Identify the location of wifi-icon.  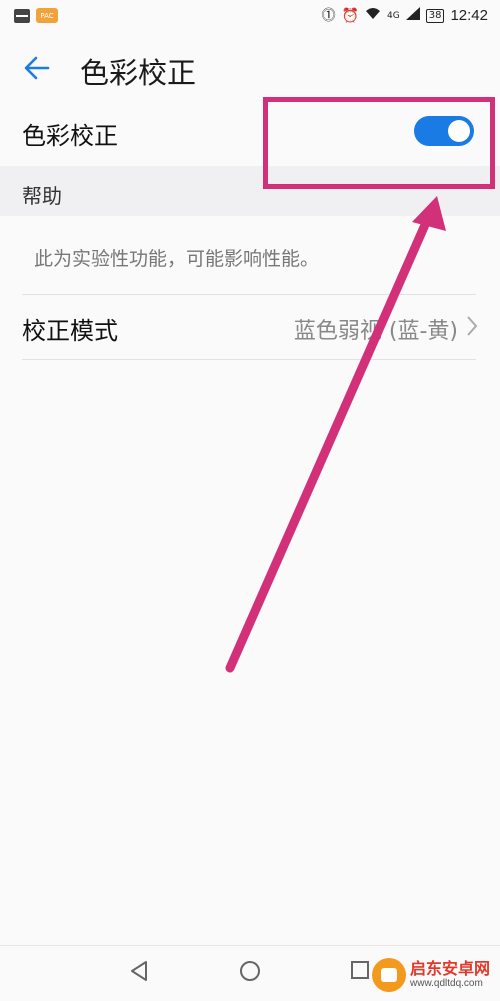
(373, 15).